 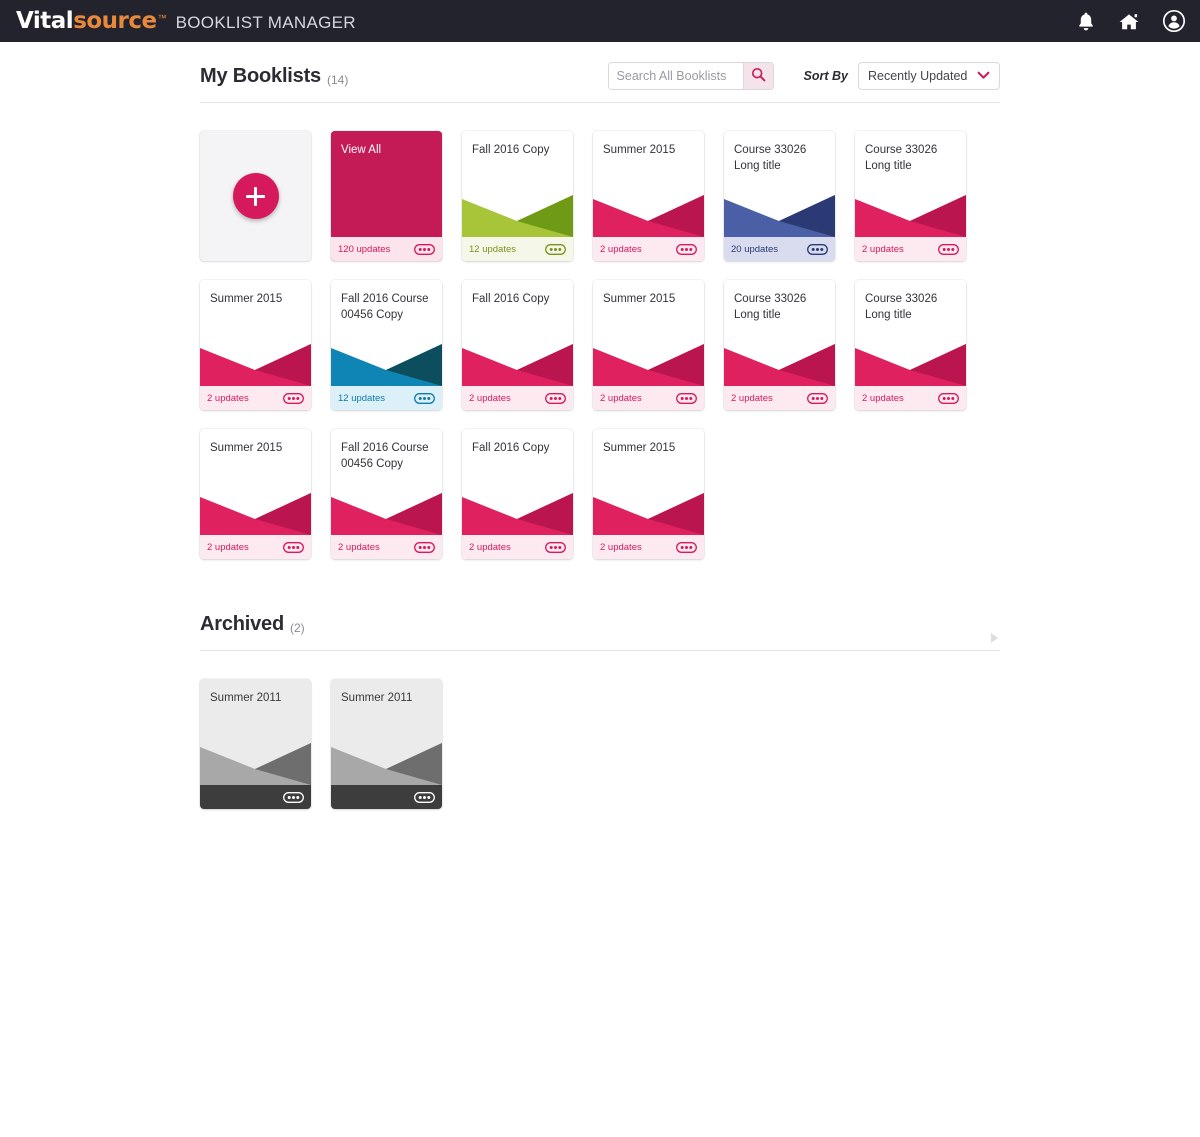 I want to click on updates-count: 120 updates, so click(x=364, y=249).